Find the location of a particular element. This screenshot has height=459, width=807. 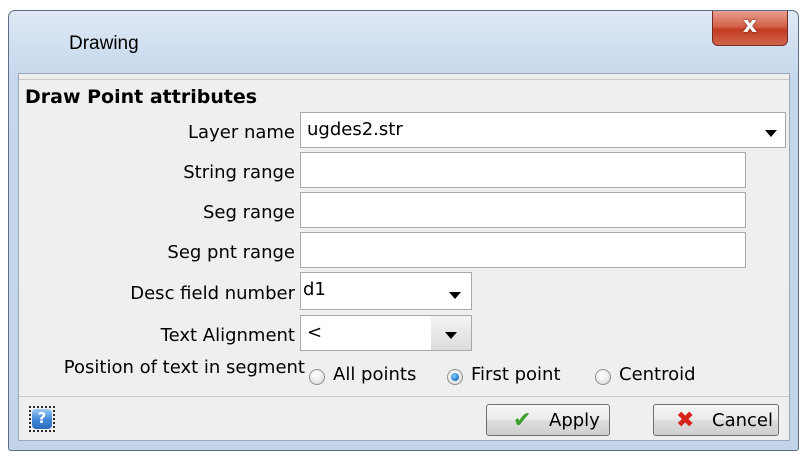

seg-range-label: Seg range is located at coordinates (249, 212).